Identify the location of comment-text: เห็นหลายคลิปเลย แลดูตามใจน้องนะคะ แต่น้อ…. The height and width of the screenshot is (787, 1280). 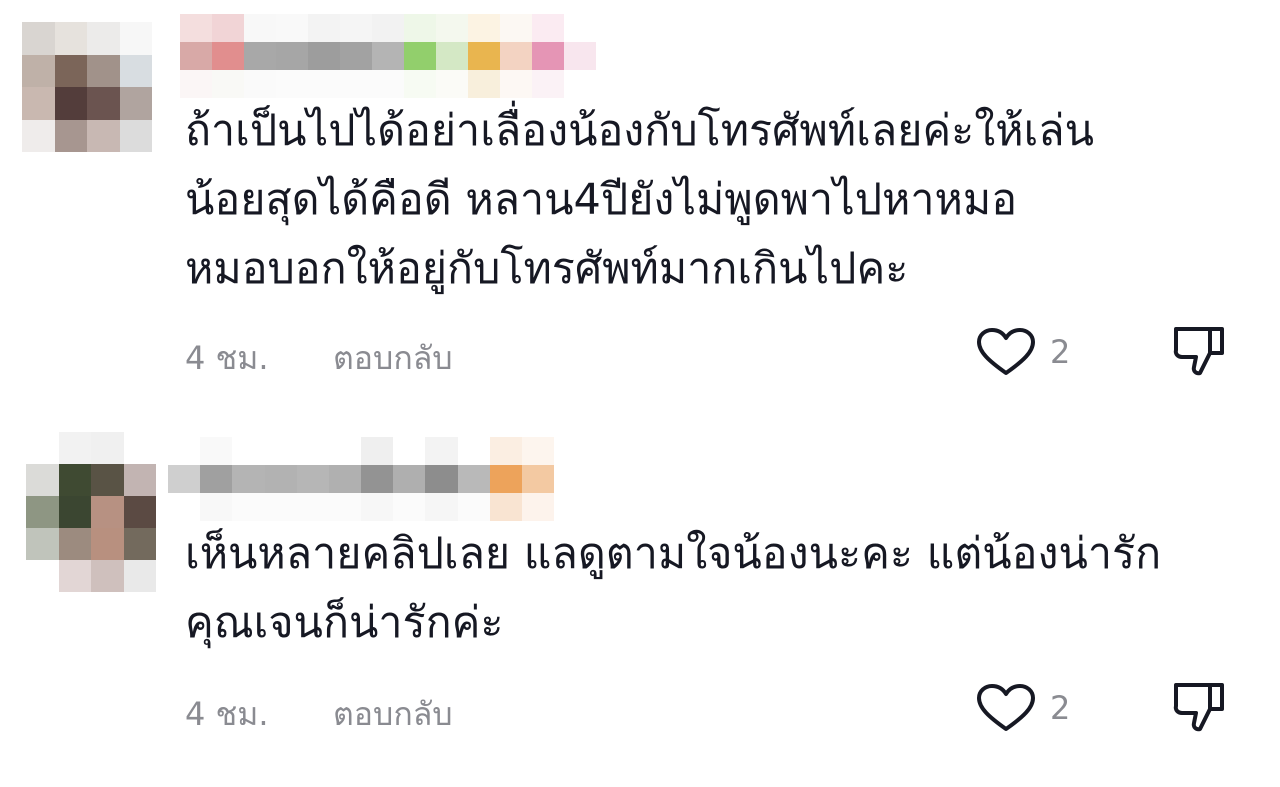
(673, 588).